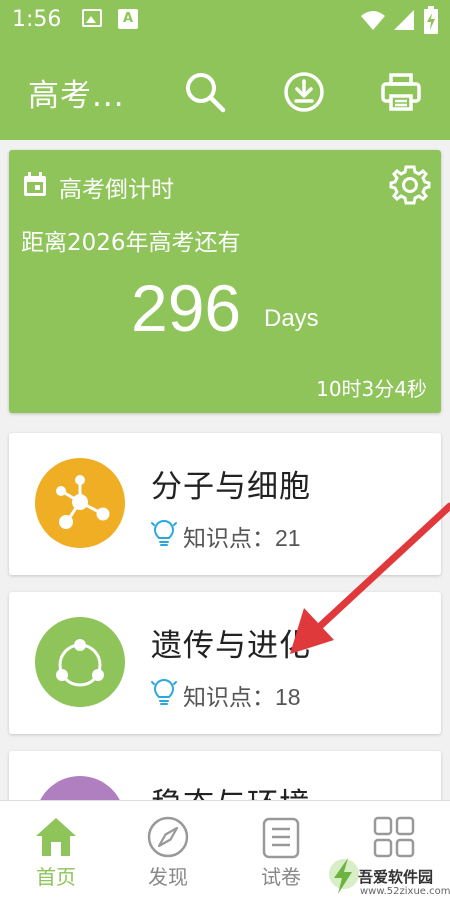  What do you see at coordinates (371, 389) in the screenshot?
I see `countdown-remaining-time: 10时3分4秒` at bounding box center [371, 389].